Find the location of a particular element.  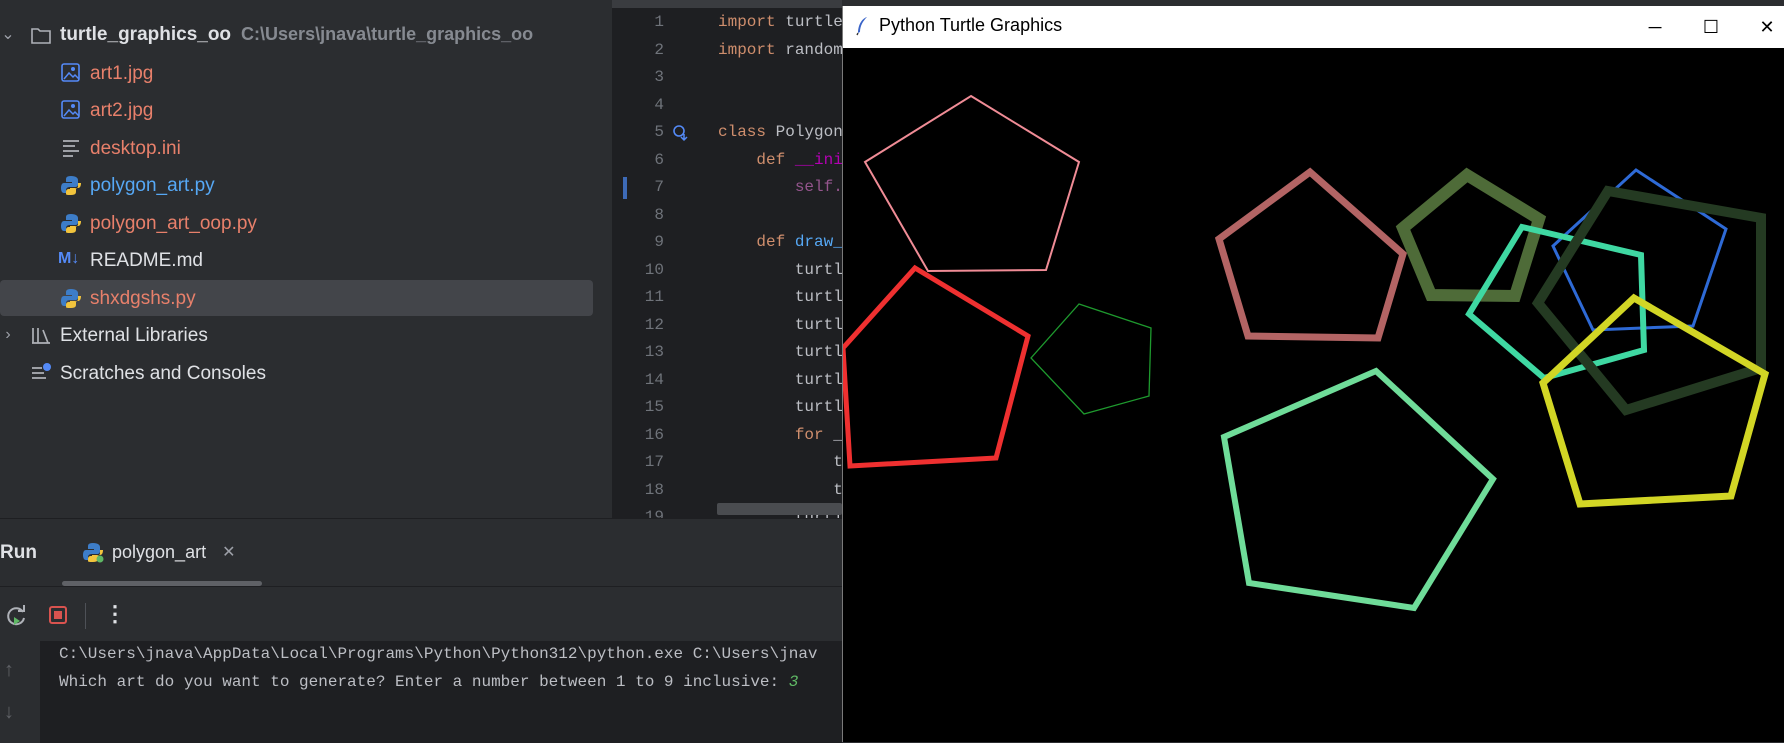

console-user-input: 3 is located at coordinates (793, 682).